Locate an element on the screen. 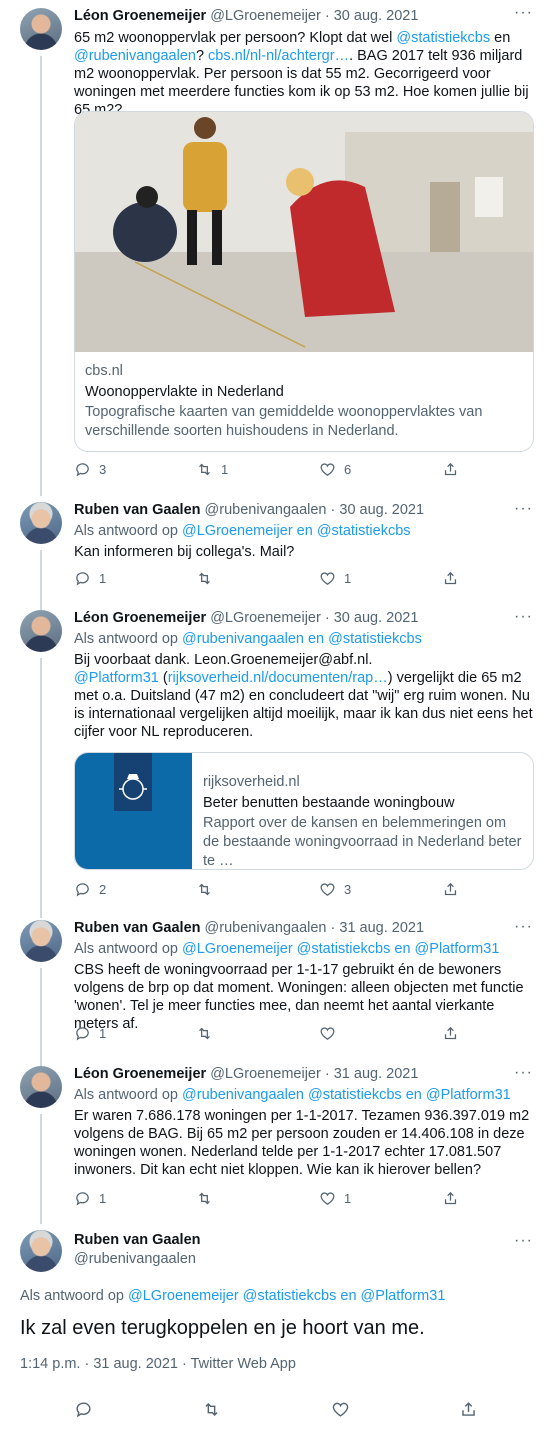  card-photo-illustration is located at coordinates (304, 232).